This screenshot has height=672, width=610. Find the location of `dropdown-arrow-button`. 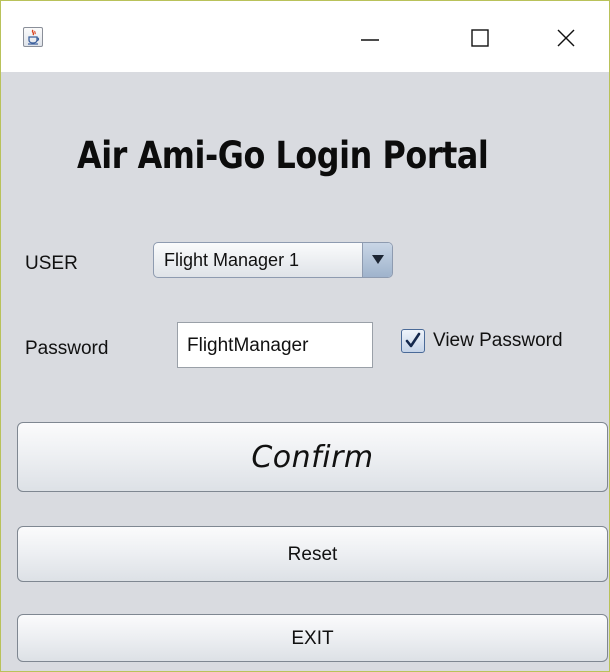

dropdown-arrow-button is located at coordinates (377, 260).